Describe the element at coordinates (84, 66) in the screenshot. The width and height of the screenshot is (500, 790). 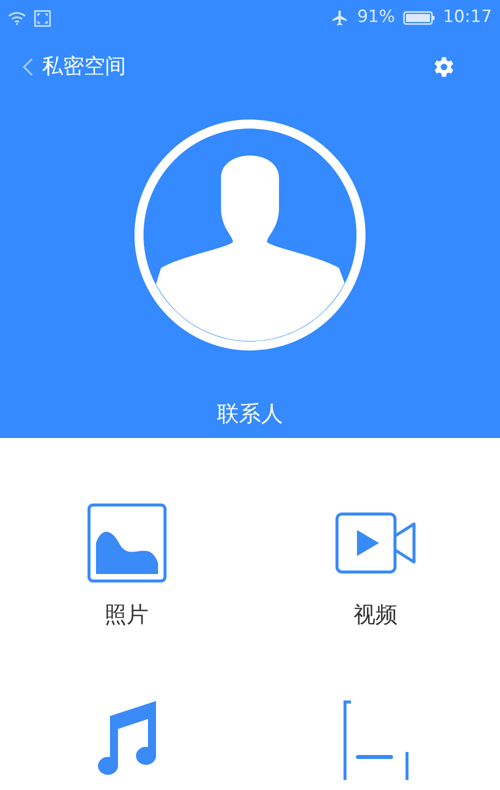
I see `page-title: 私密空间` at that location.